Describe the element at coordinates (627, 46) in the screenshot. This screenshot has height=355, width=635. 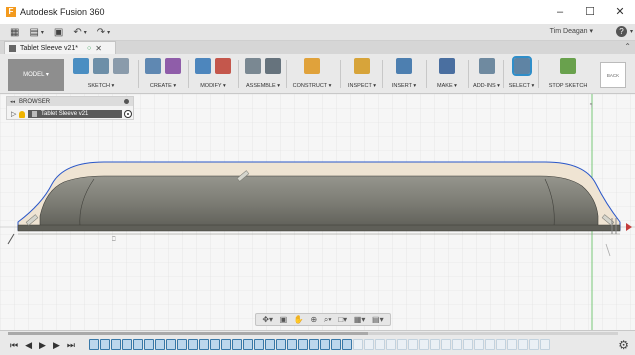
I see `collapse-toolbar-icon: ⌃` at that location.